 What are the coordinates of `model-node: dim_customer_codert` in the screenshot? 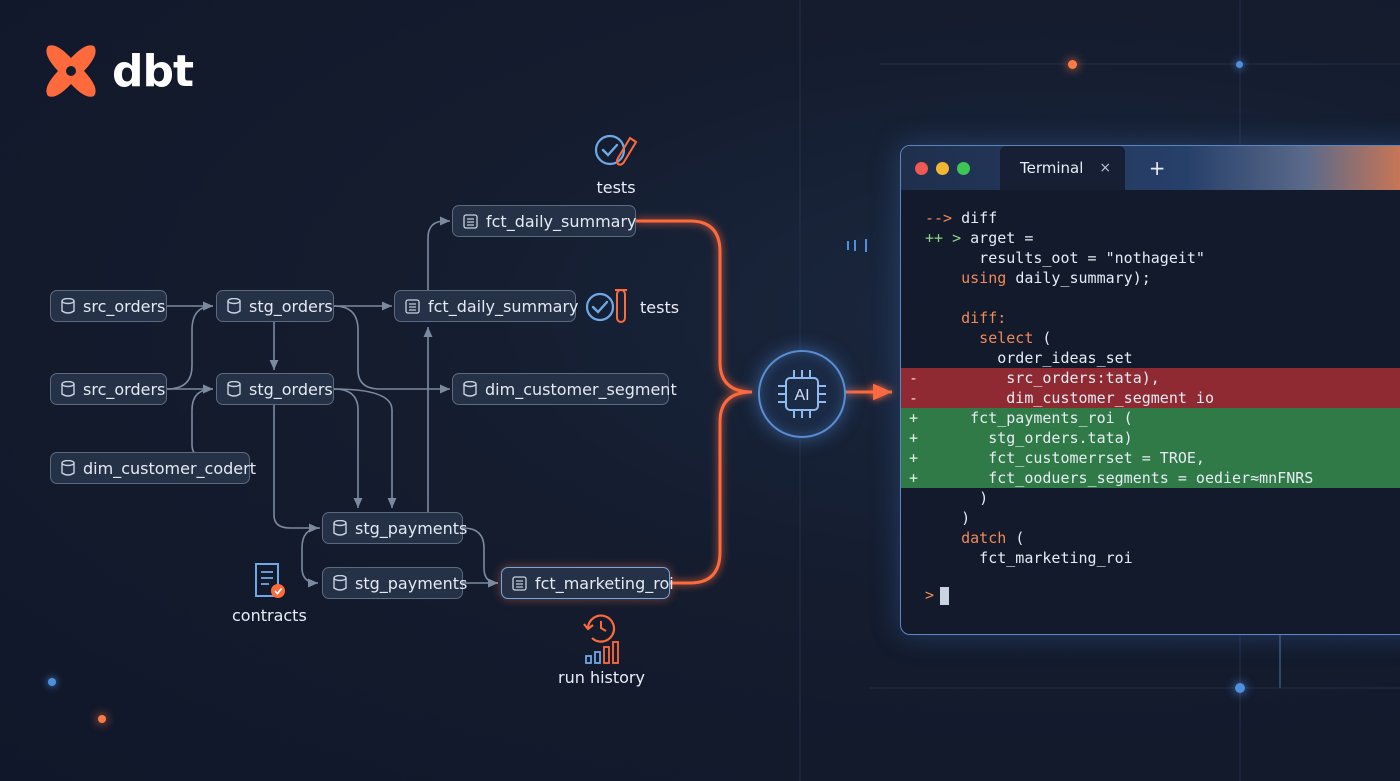 It's located at (153, 468).